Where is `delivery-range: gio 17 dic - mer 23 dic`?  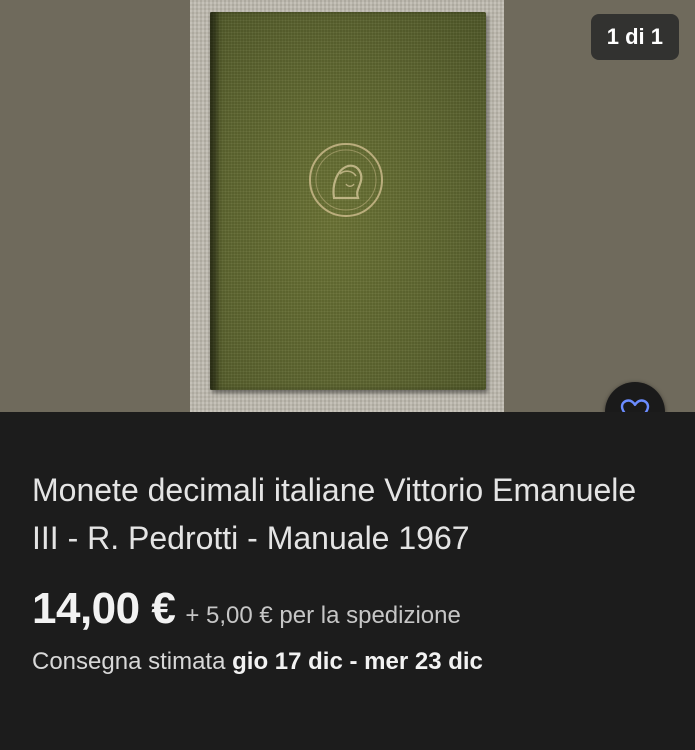
delivery-range: gio 17 dic - mer 23 dic is located at coordinates (357, 661).